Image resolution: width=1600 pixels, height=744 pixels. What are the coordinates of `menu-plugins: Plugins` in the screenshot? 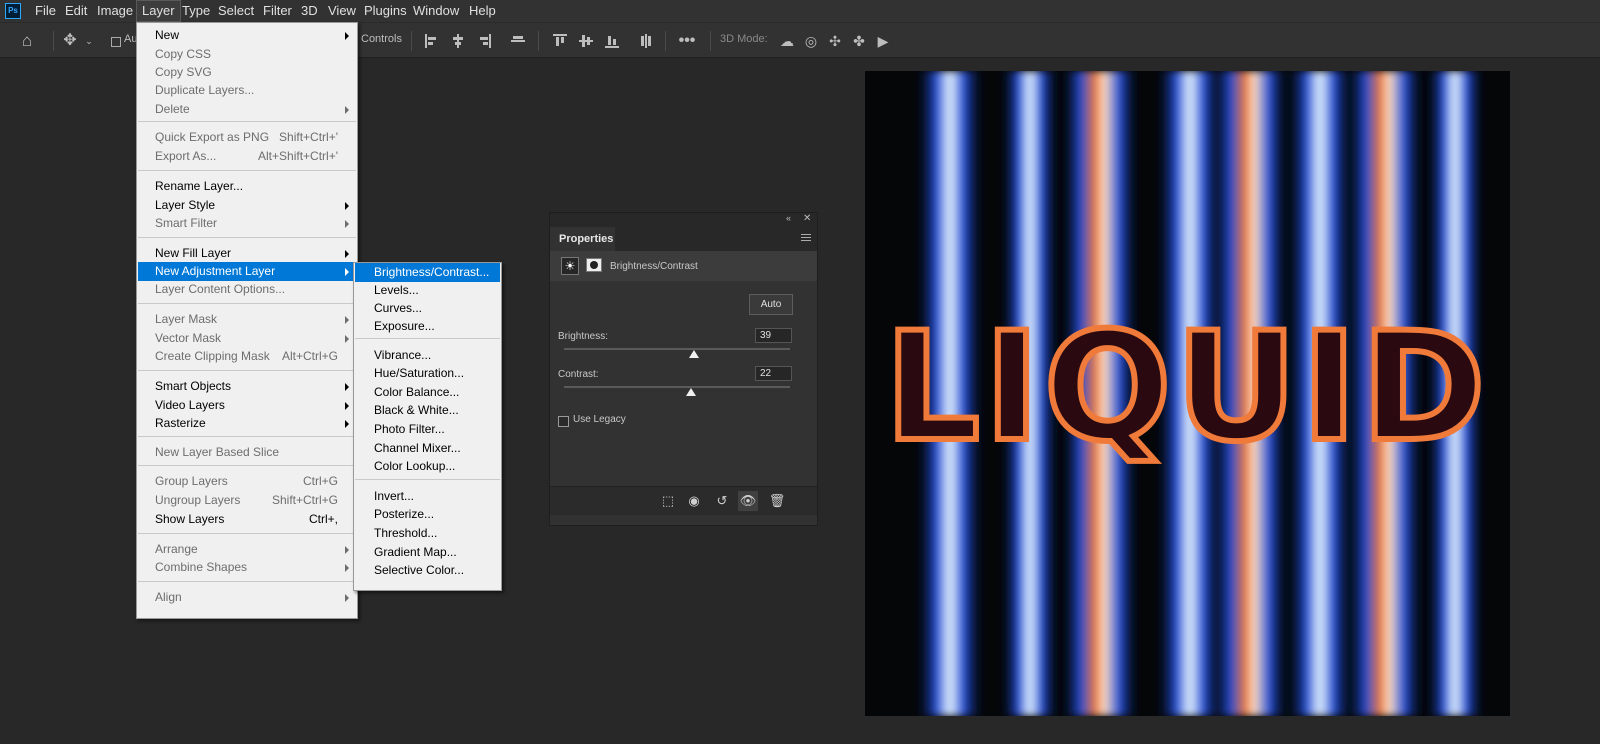 It's located at (385, 11).